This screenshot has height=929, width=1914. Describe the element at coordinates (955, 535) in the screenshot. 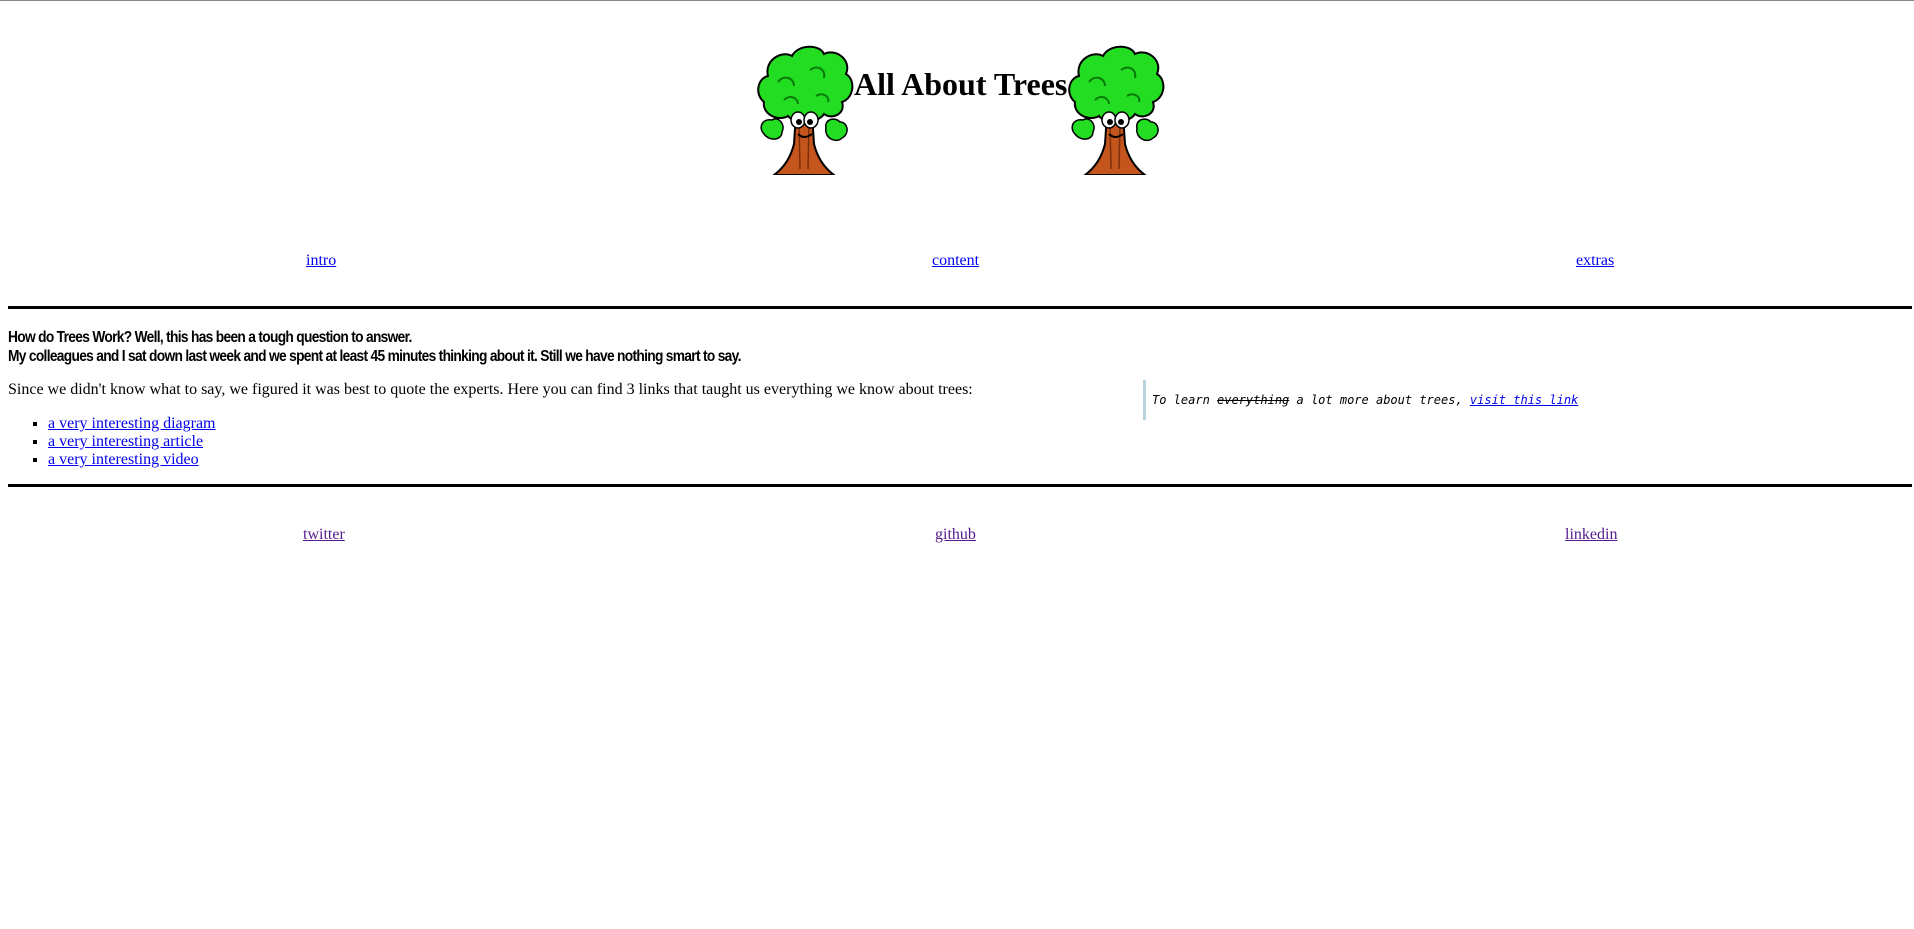

I see `github-link: github` at that location.